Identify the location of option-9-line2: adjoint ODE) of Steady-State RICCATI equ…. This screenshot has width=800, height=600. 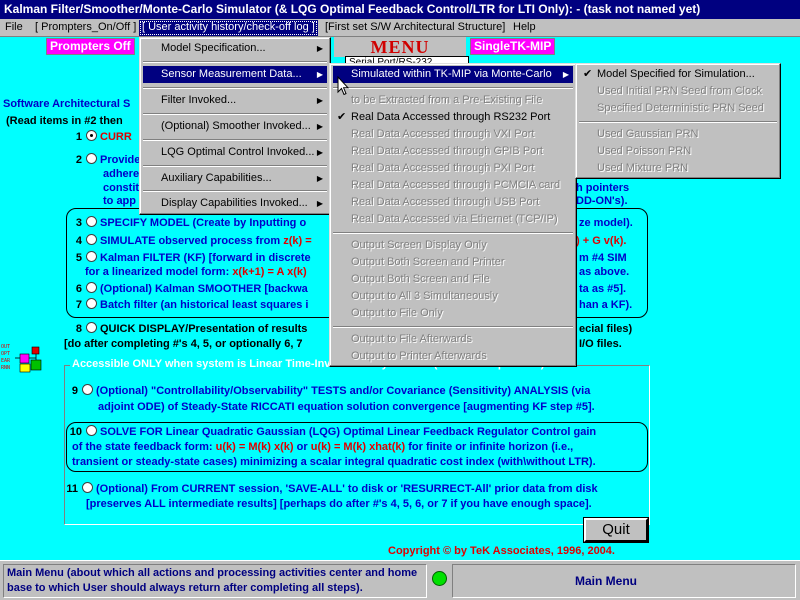
(346, 407).